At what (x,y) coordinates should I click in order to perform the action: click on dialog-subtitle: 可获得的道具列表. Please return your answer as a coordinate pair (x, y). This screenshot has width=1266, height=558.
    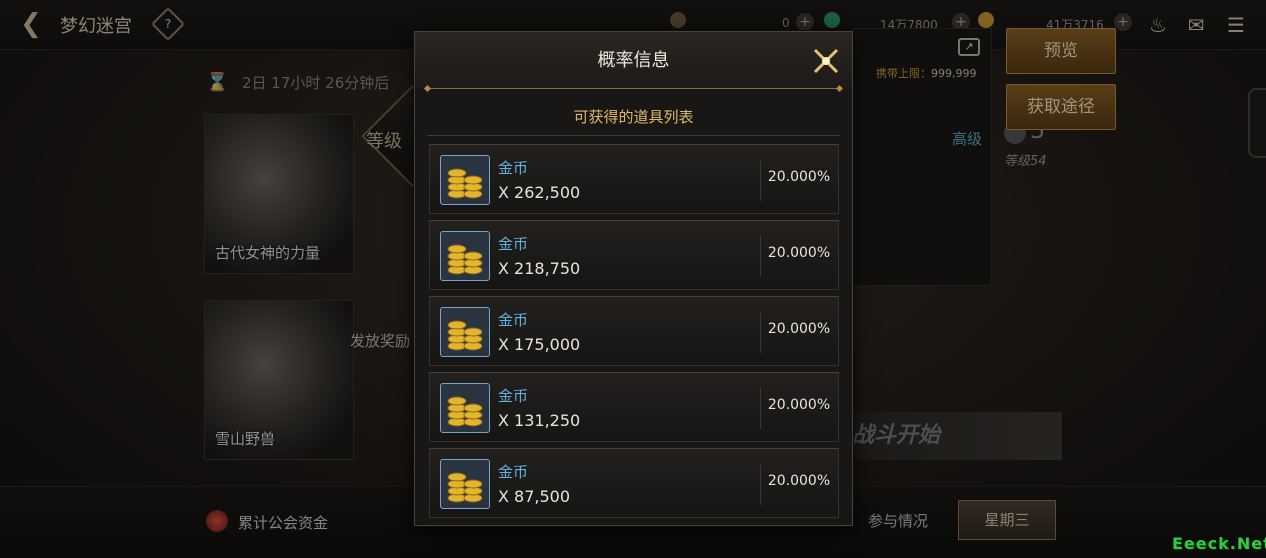
    Looking at the image, I should click on (633, 117).